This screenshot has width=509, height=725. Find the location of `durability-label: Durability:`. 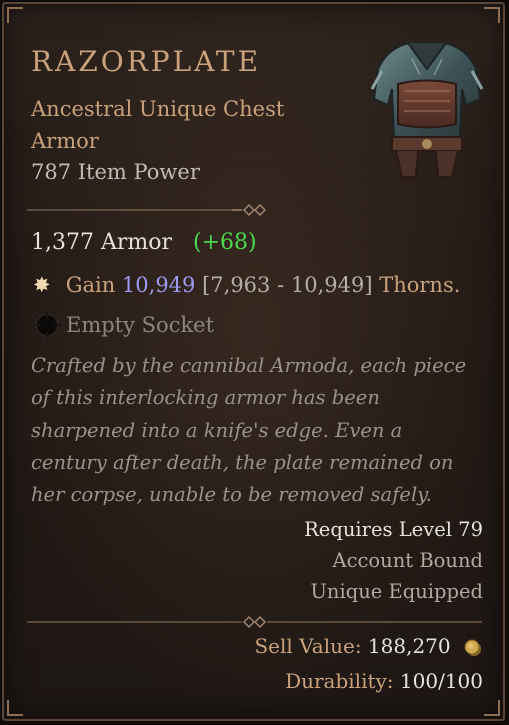

durability-label: Durability: is located at coordinates (339, 681).